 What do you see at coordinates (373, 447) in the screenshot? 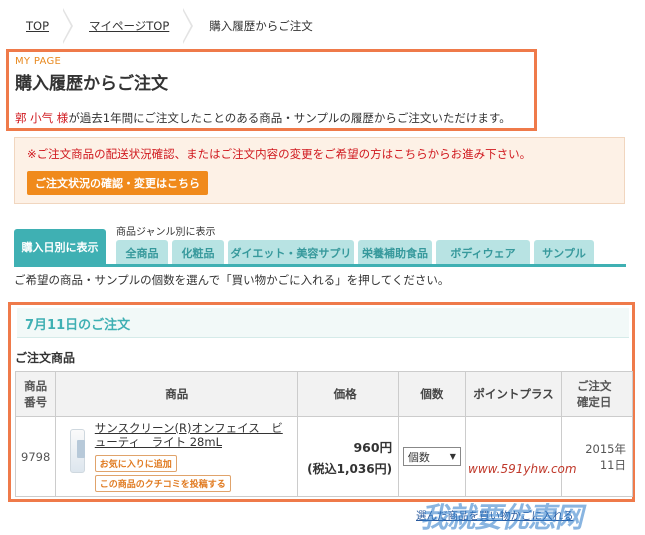
I see `item-price: 960円` at bounding box center [373, 447].